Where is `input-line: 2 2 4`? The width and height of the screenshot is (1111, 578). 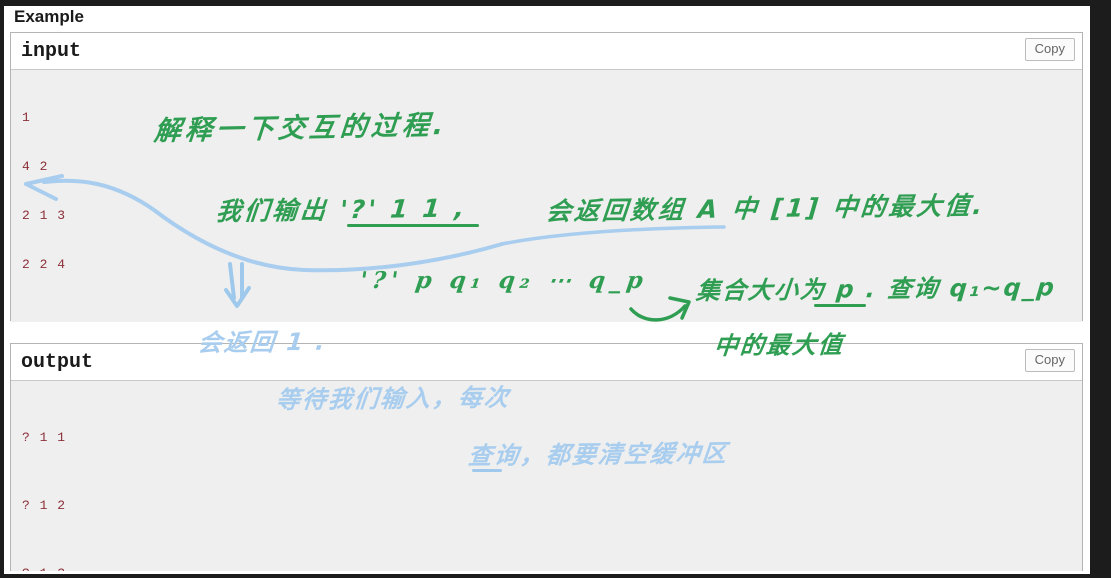 input-line: 2 2 4 is located at coordinates (44, 264).